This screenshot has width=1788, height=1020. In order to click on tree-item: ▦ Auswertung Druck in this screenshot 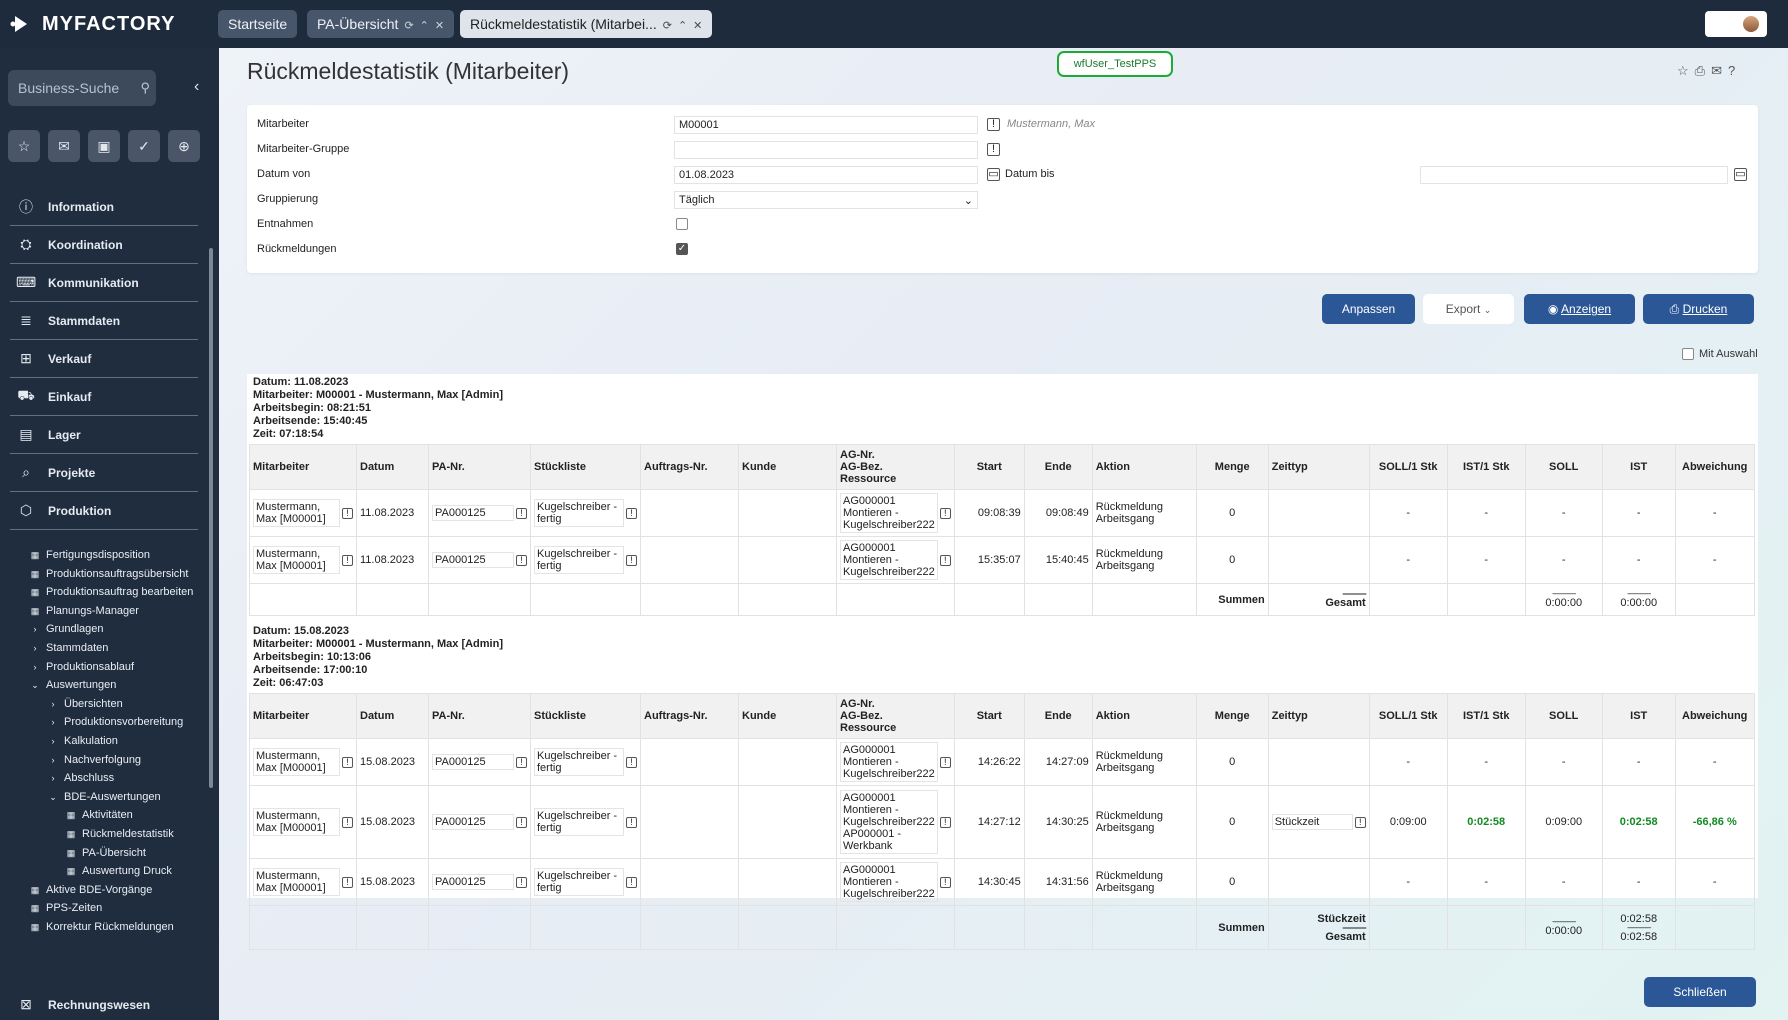, I will do `click(110, 871)`.